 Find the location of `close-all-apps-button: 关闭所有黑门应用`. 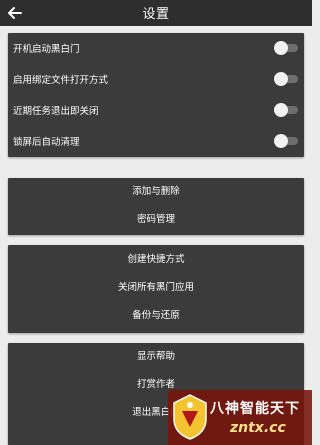

close-all-apps-button: 关闭所有黑门应用 is located at coordinates (156, 288).